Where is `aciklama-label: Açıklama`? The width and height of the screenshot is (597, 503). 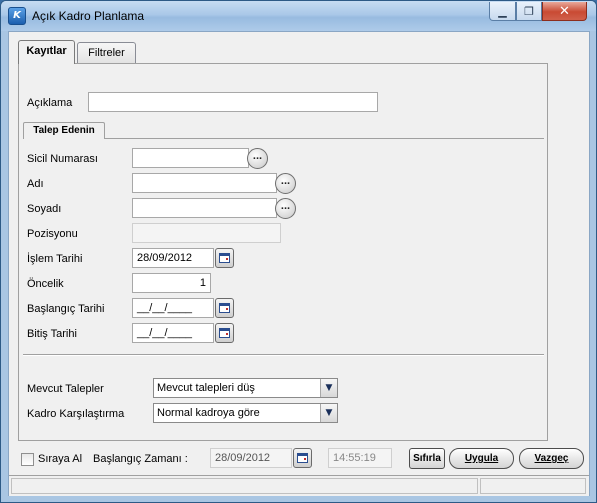 aciklama-label: Açıklama is located at coordinates (50, 103).